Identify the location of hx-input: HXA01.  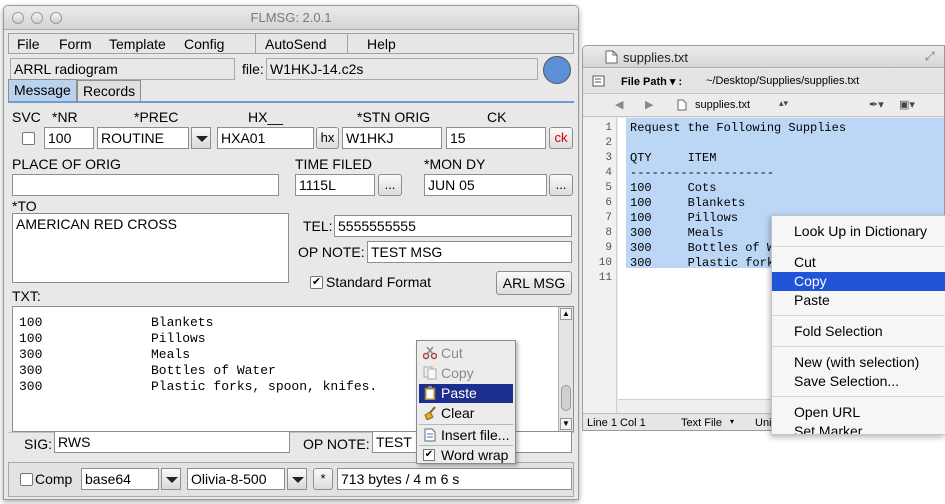
(265, 138).